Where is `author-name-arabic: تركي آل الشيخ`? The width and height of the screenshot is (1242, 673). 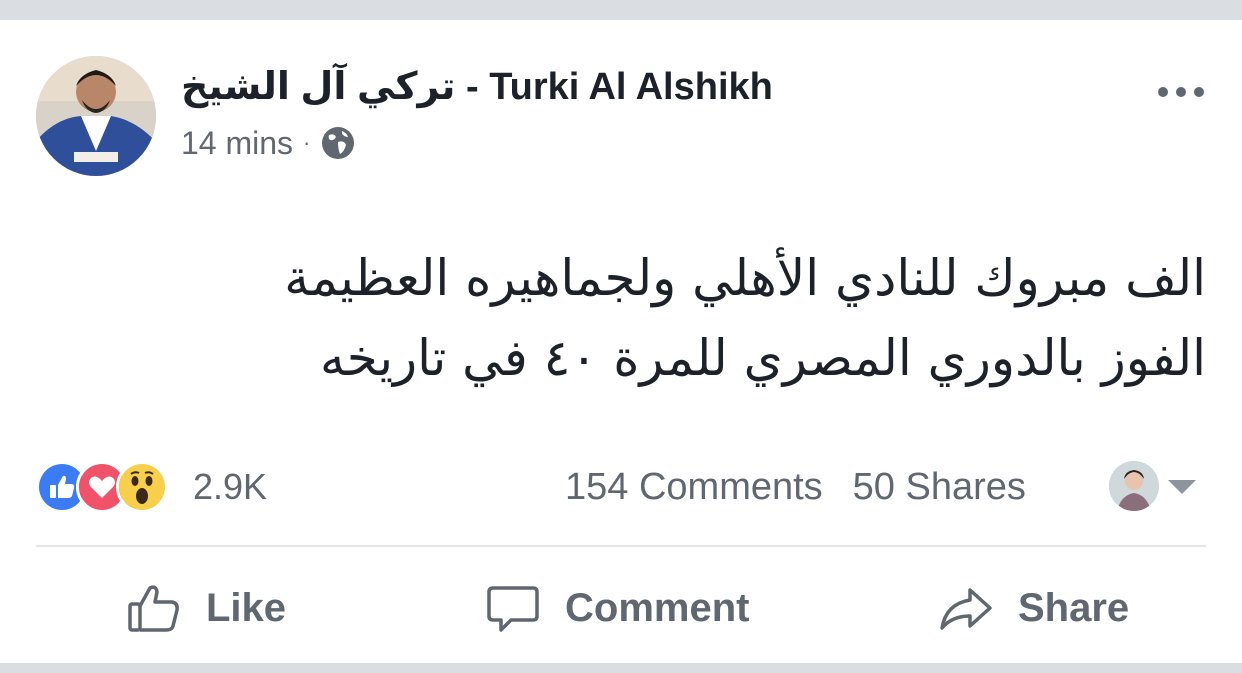
author-name-arabic: تركي آل الشيخ is located at coordinates (318, 87).